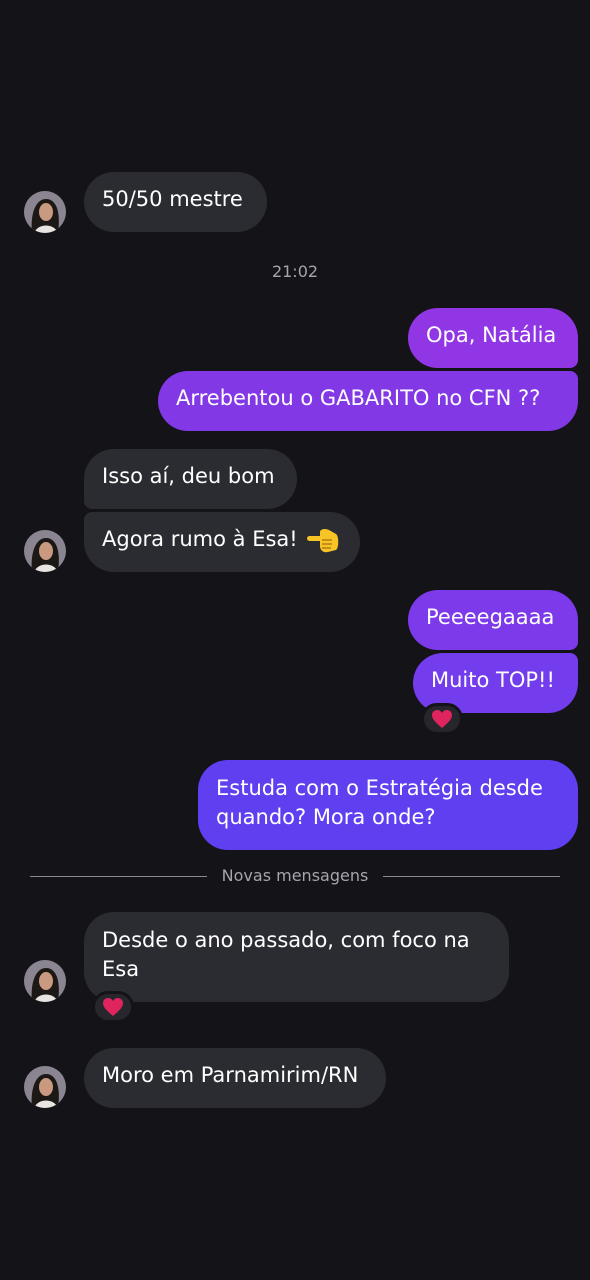  What do you see at coordinates (121, 969) in the screenshot?
I see `message-text-line: Esa` at bounding box center [121, 969].